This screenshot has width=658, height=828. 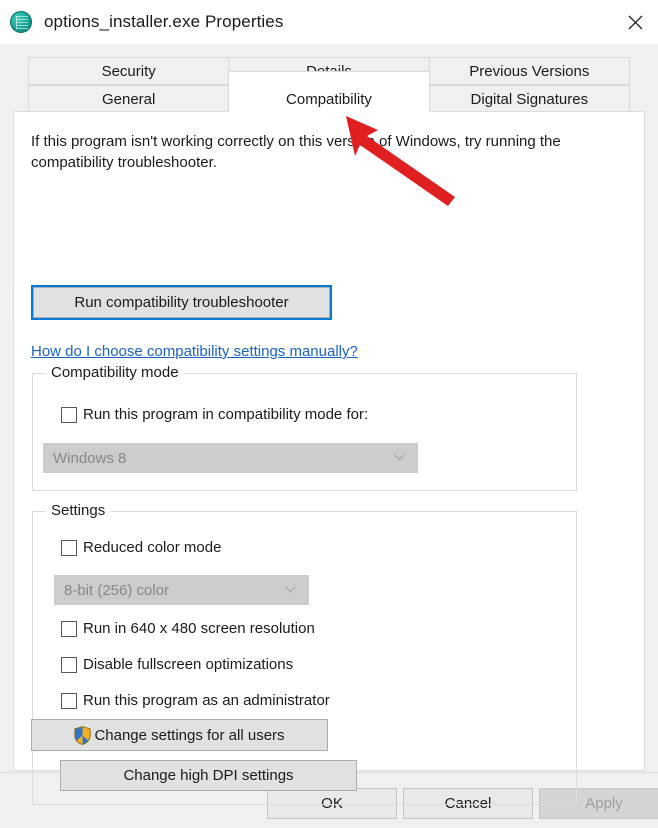 I want to click on checkbox-label: Run in 640 x 480 screen resolution, so click(x=199, y=628).